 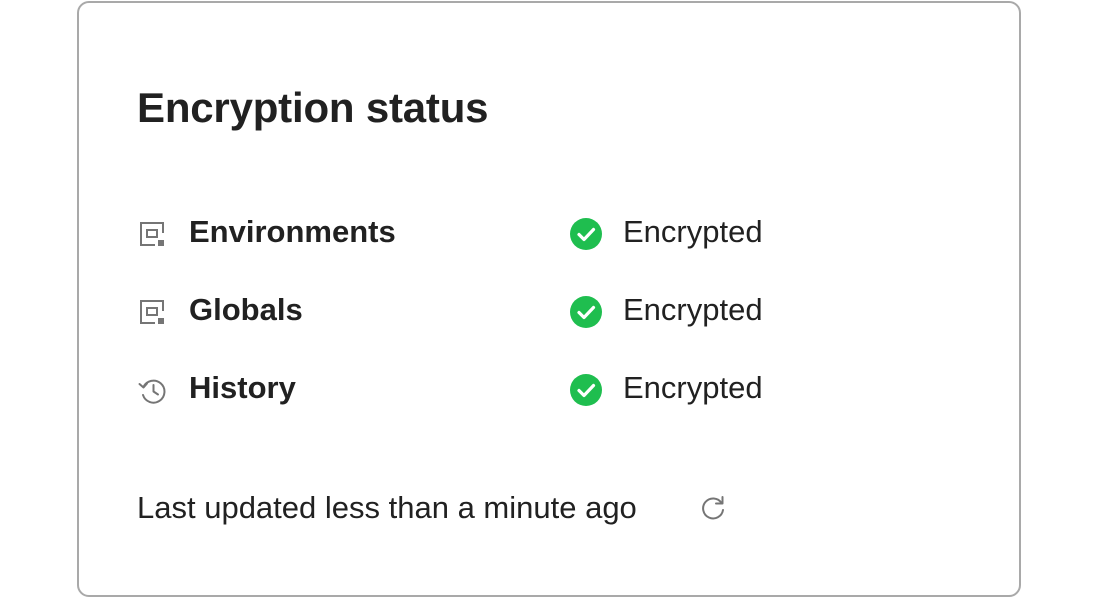 I want to click on row-label: Environments, so click(x=292, y=231).